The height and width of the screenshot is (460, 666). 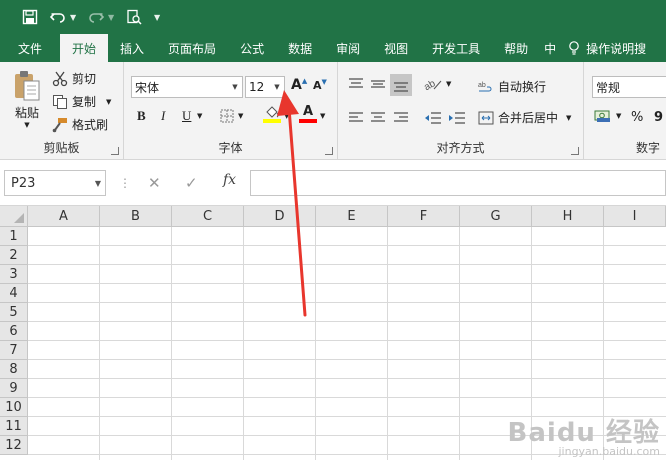 What do you see at coordinates (433, 118) in the screenshot?
I see `decrease-indent-icon` at bounding box center [433, 118].